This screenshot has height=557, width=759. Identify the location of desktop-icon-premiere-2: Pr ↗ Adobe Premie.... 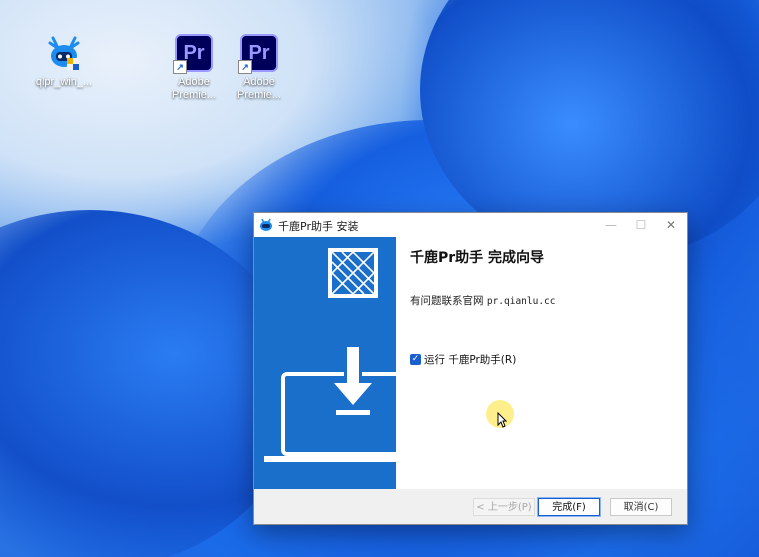
(259, 68).